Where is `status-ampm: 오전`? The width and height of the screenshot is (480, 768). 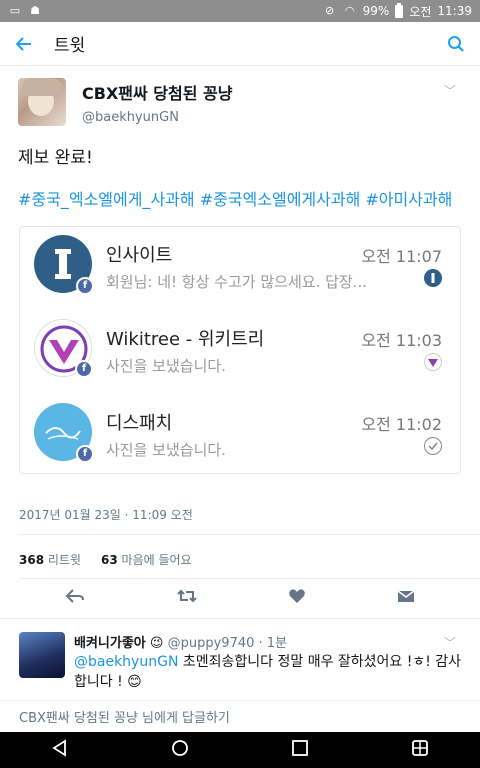 status-ampm: 오전 is located at coordinates (420, 11).